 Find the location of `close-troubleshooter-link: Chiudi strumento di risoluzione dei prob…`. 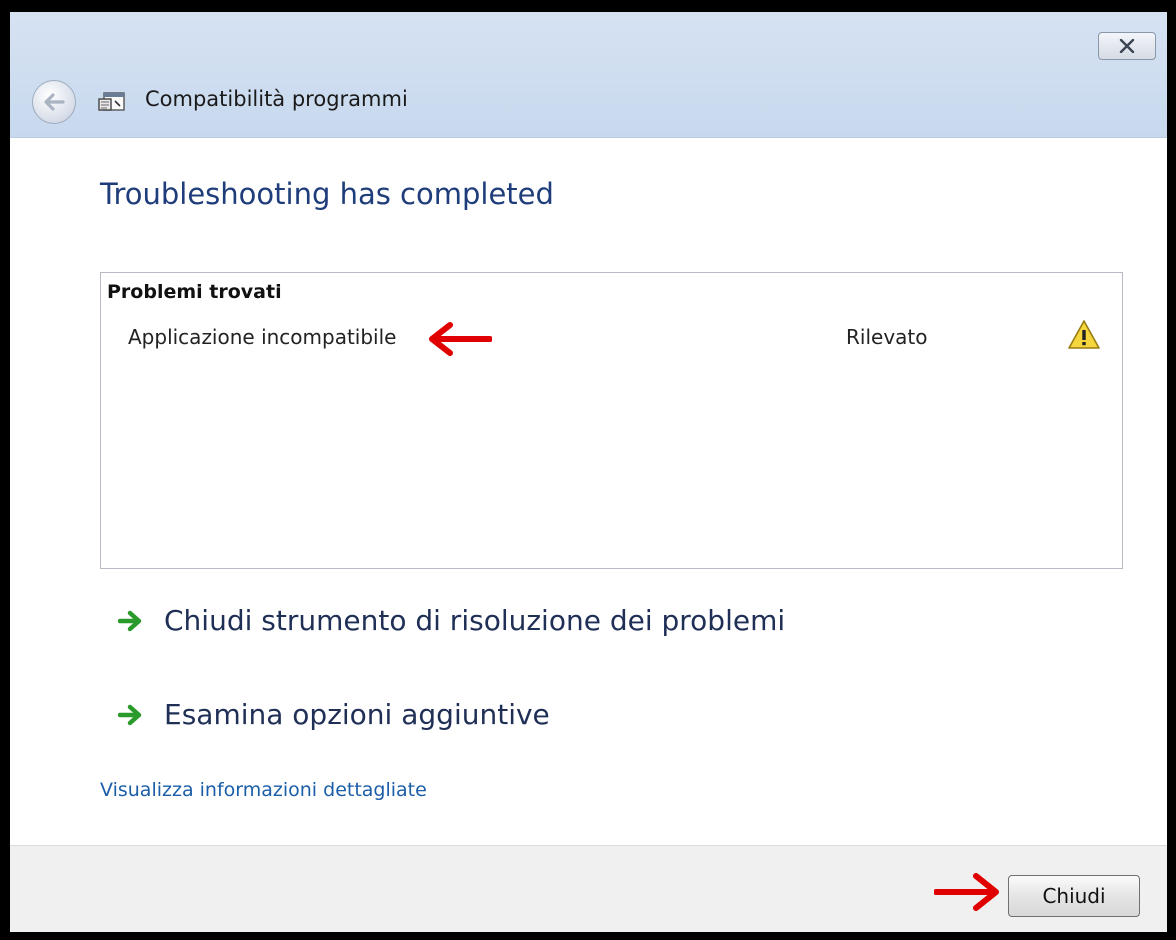

close-troubleshooter-link: Chiudi strumento di risoluzione dei prob… is located at coordinates (451, 620).